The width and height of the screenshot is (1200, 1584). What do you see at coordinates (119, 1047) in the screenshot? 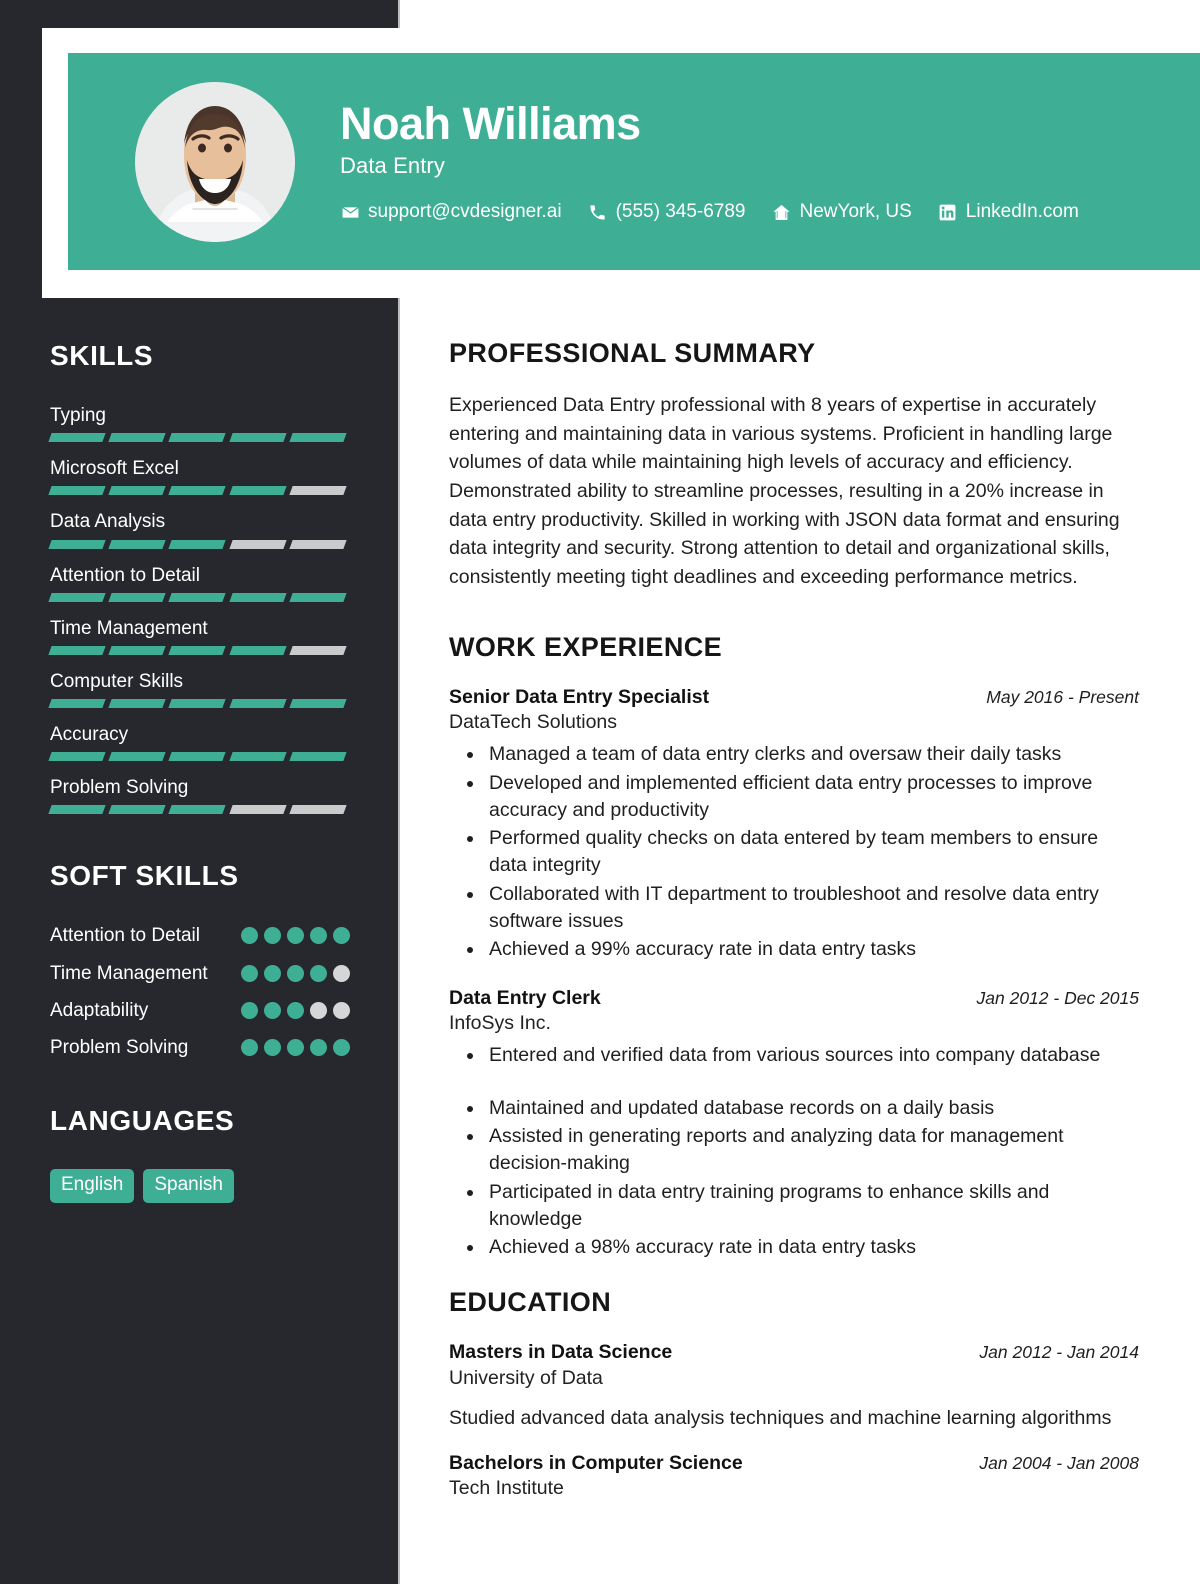
I see `soft-skill-label: Problem Solving` at bounding box center [119, 1047].